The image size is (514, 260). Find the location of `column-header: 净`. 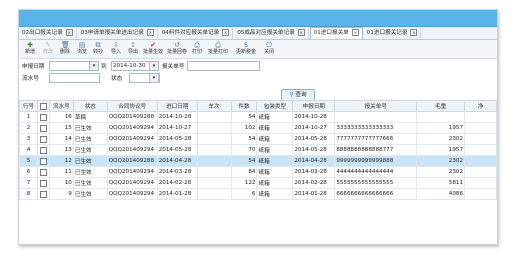

column-header: 净 is located at coordinates (480, 106).